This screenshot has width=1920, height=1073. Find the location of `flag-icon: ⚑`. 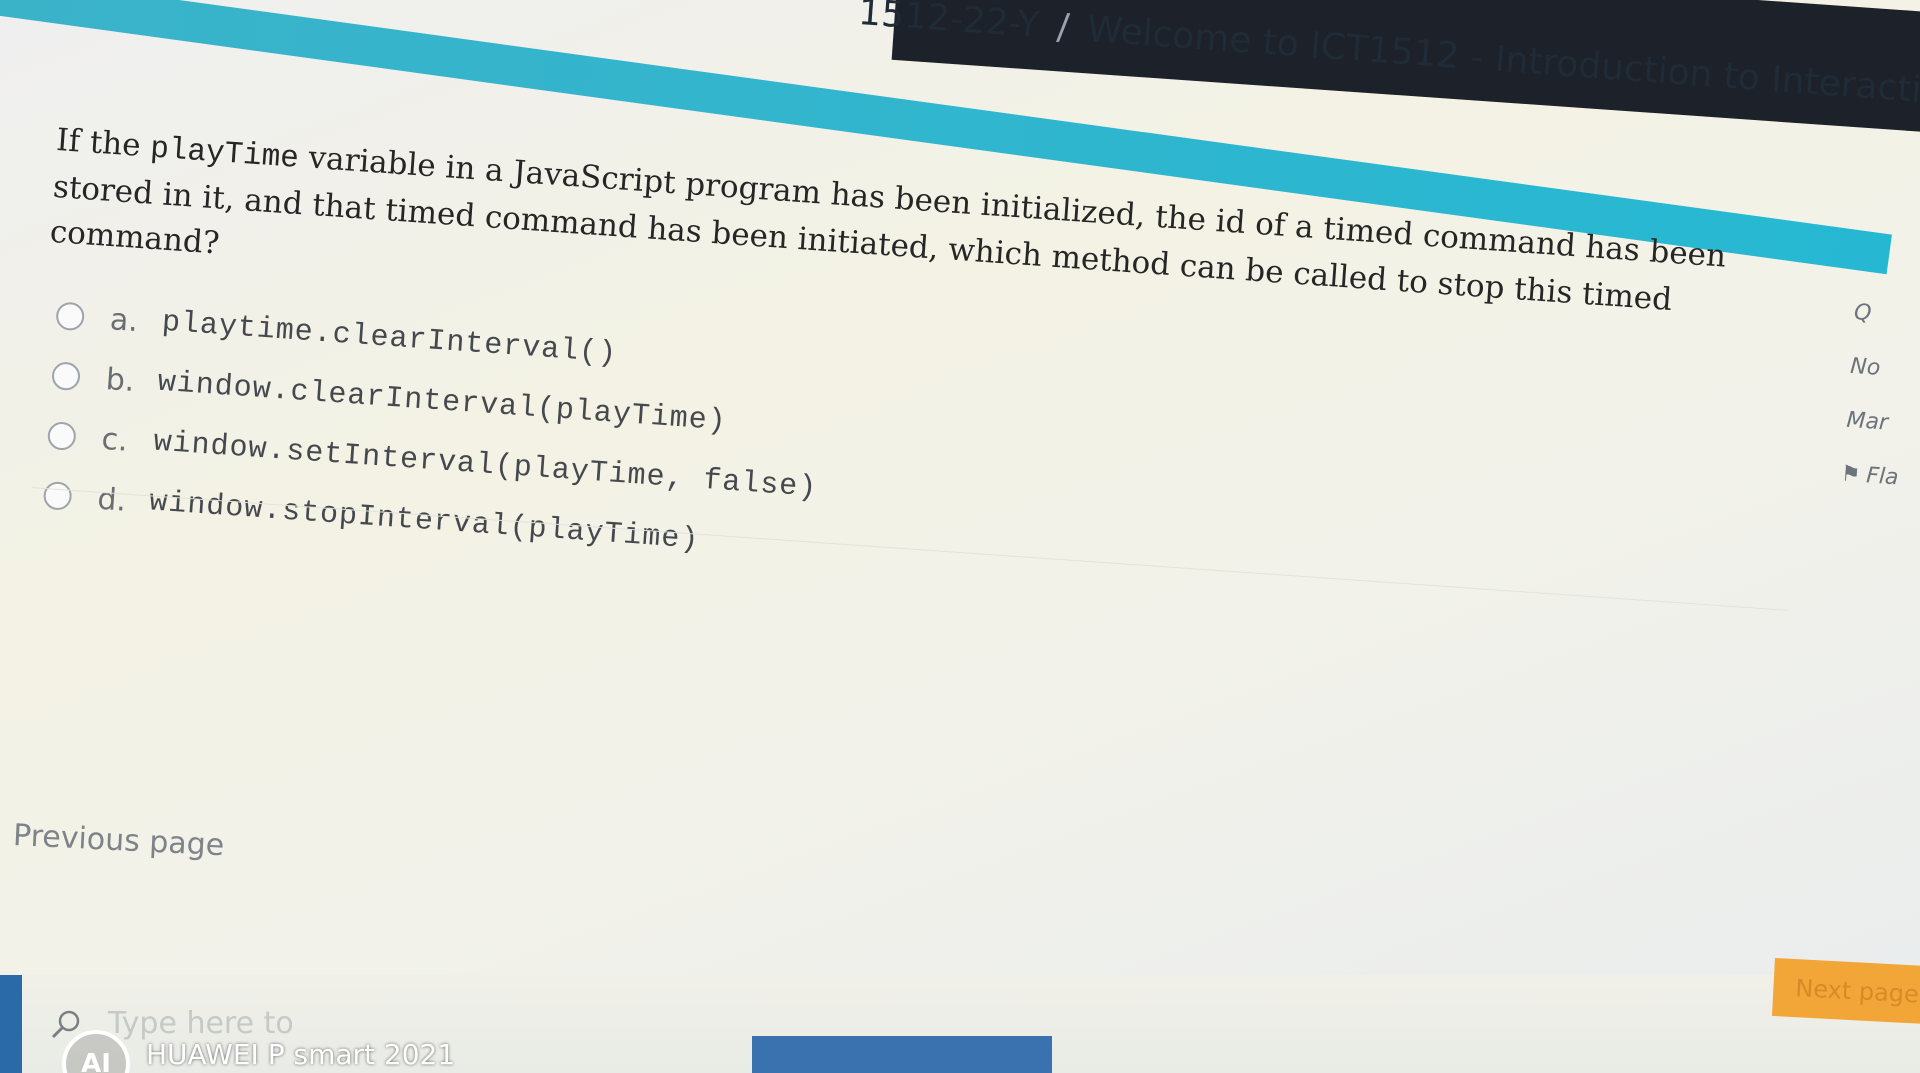

flag-icon: ⚑ is located at coordinates (1854, 475).